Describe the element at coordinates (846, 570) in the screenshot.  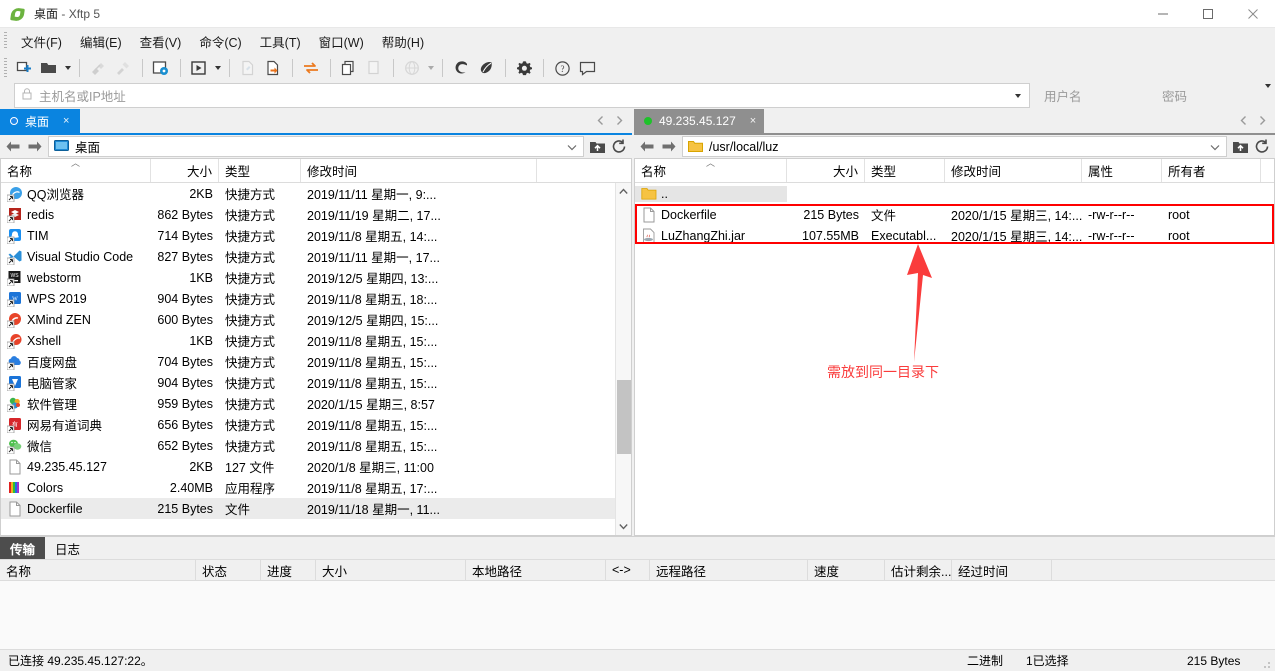
I see `transfer-col-speed: 速度` at that location.